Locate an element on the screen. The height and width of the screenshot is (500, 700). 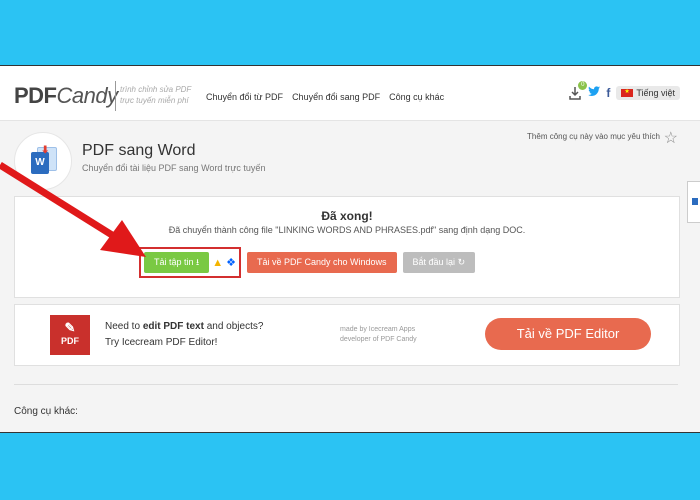
download-count-badge: 0 is located at coordinates (583, 85).